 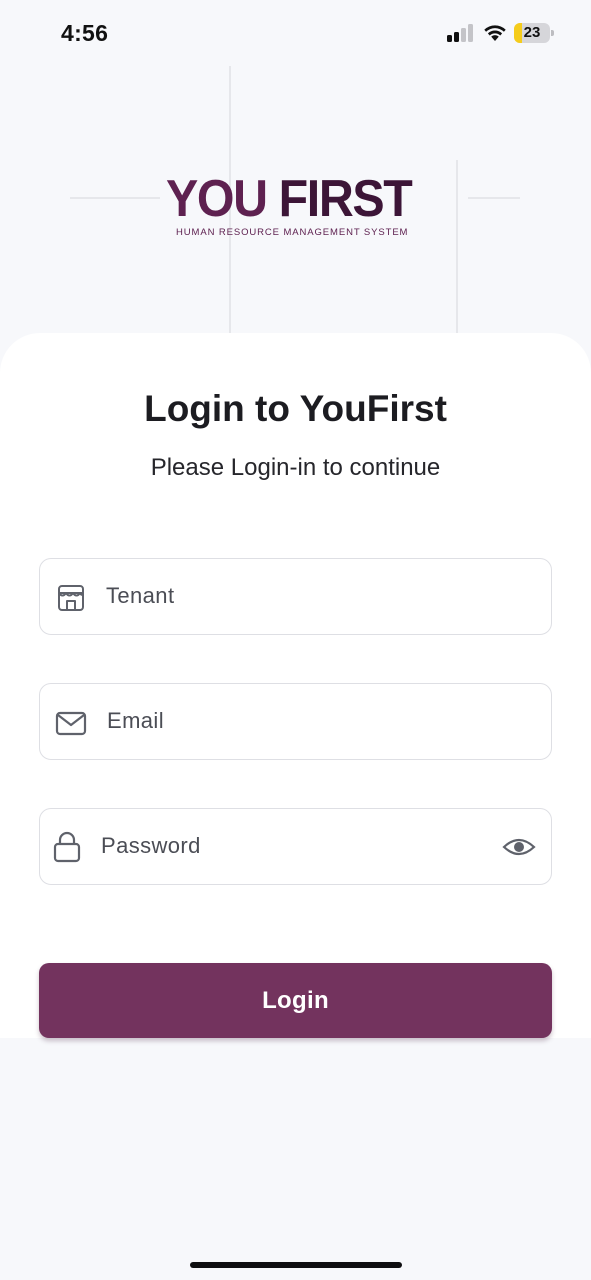 I want to click on page-title: Login to YouFirst, so click(x=295, y=408).